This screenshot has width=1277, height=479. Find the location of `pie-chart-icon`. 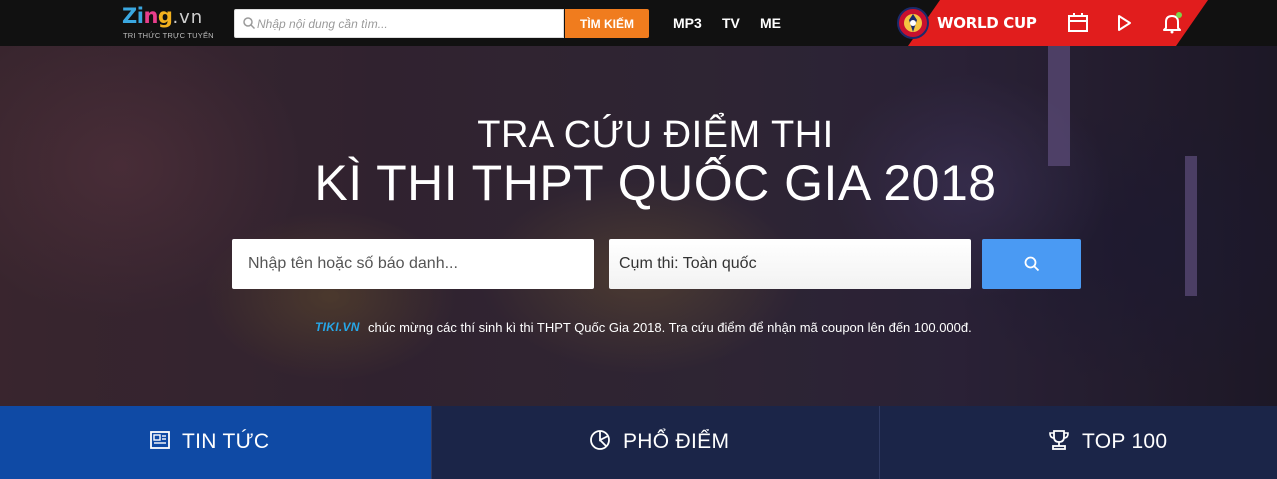

pie-chart-icon is located at coordinates (600, 440).